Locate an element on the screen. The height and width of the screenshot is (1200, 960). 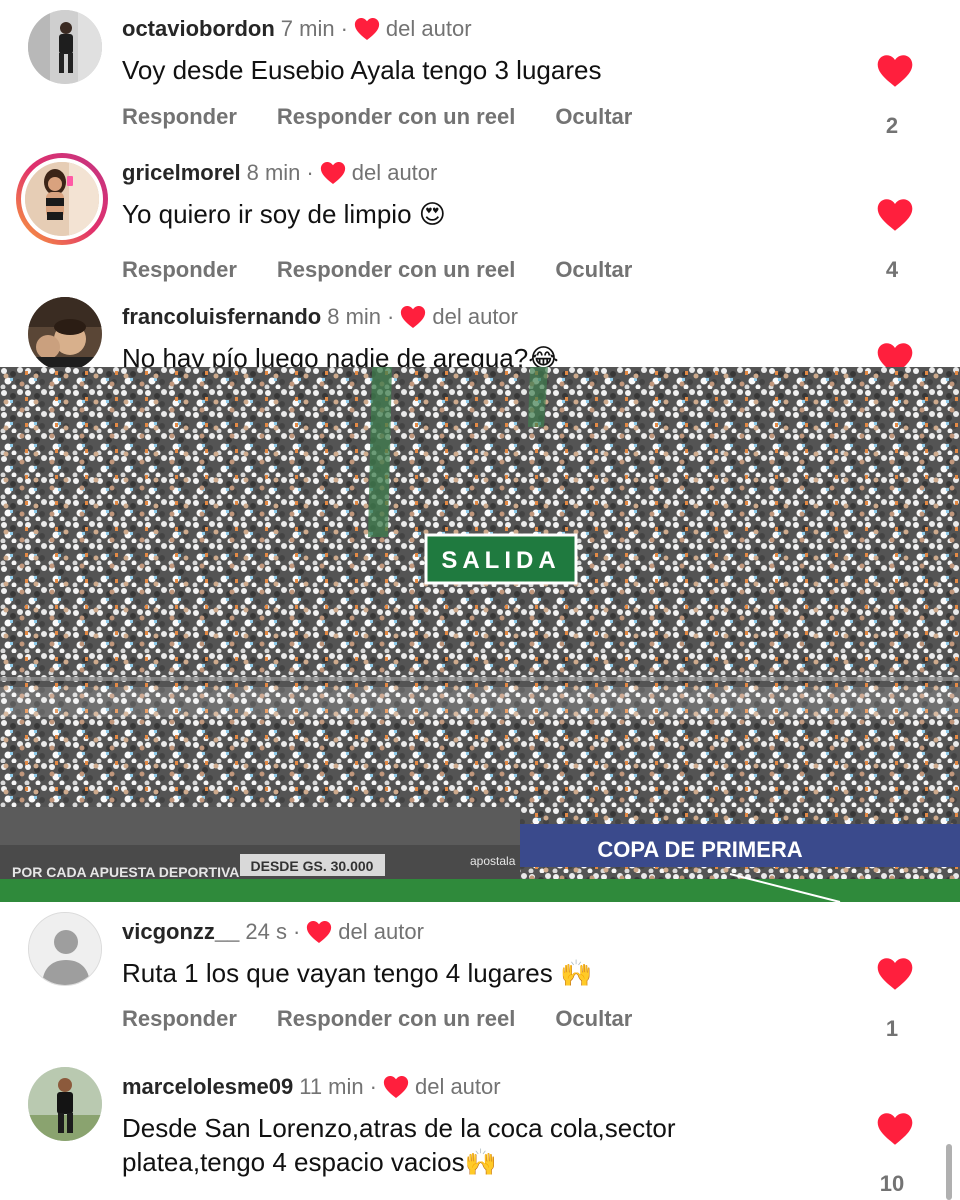
comment-meta: gricelmorel 8 min · del autor is located at coordinates (279, 173).